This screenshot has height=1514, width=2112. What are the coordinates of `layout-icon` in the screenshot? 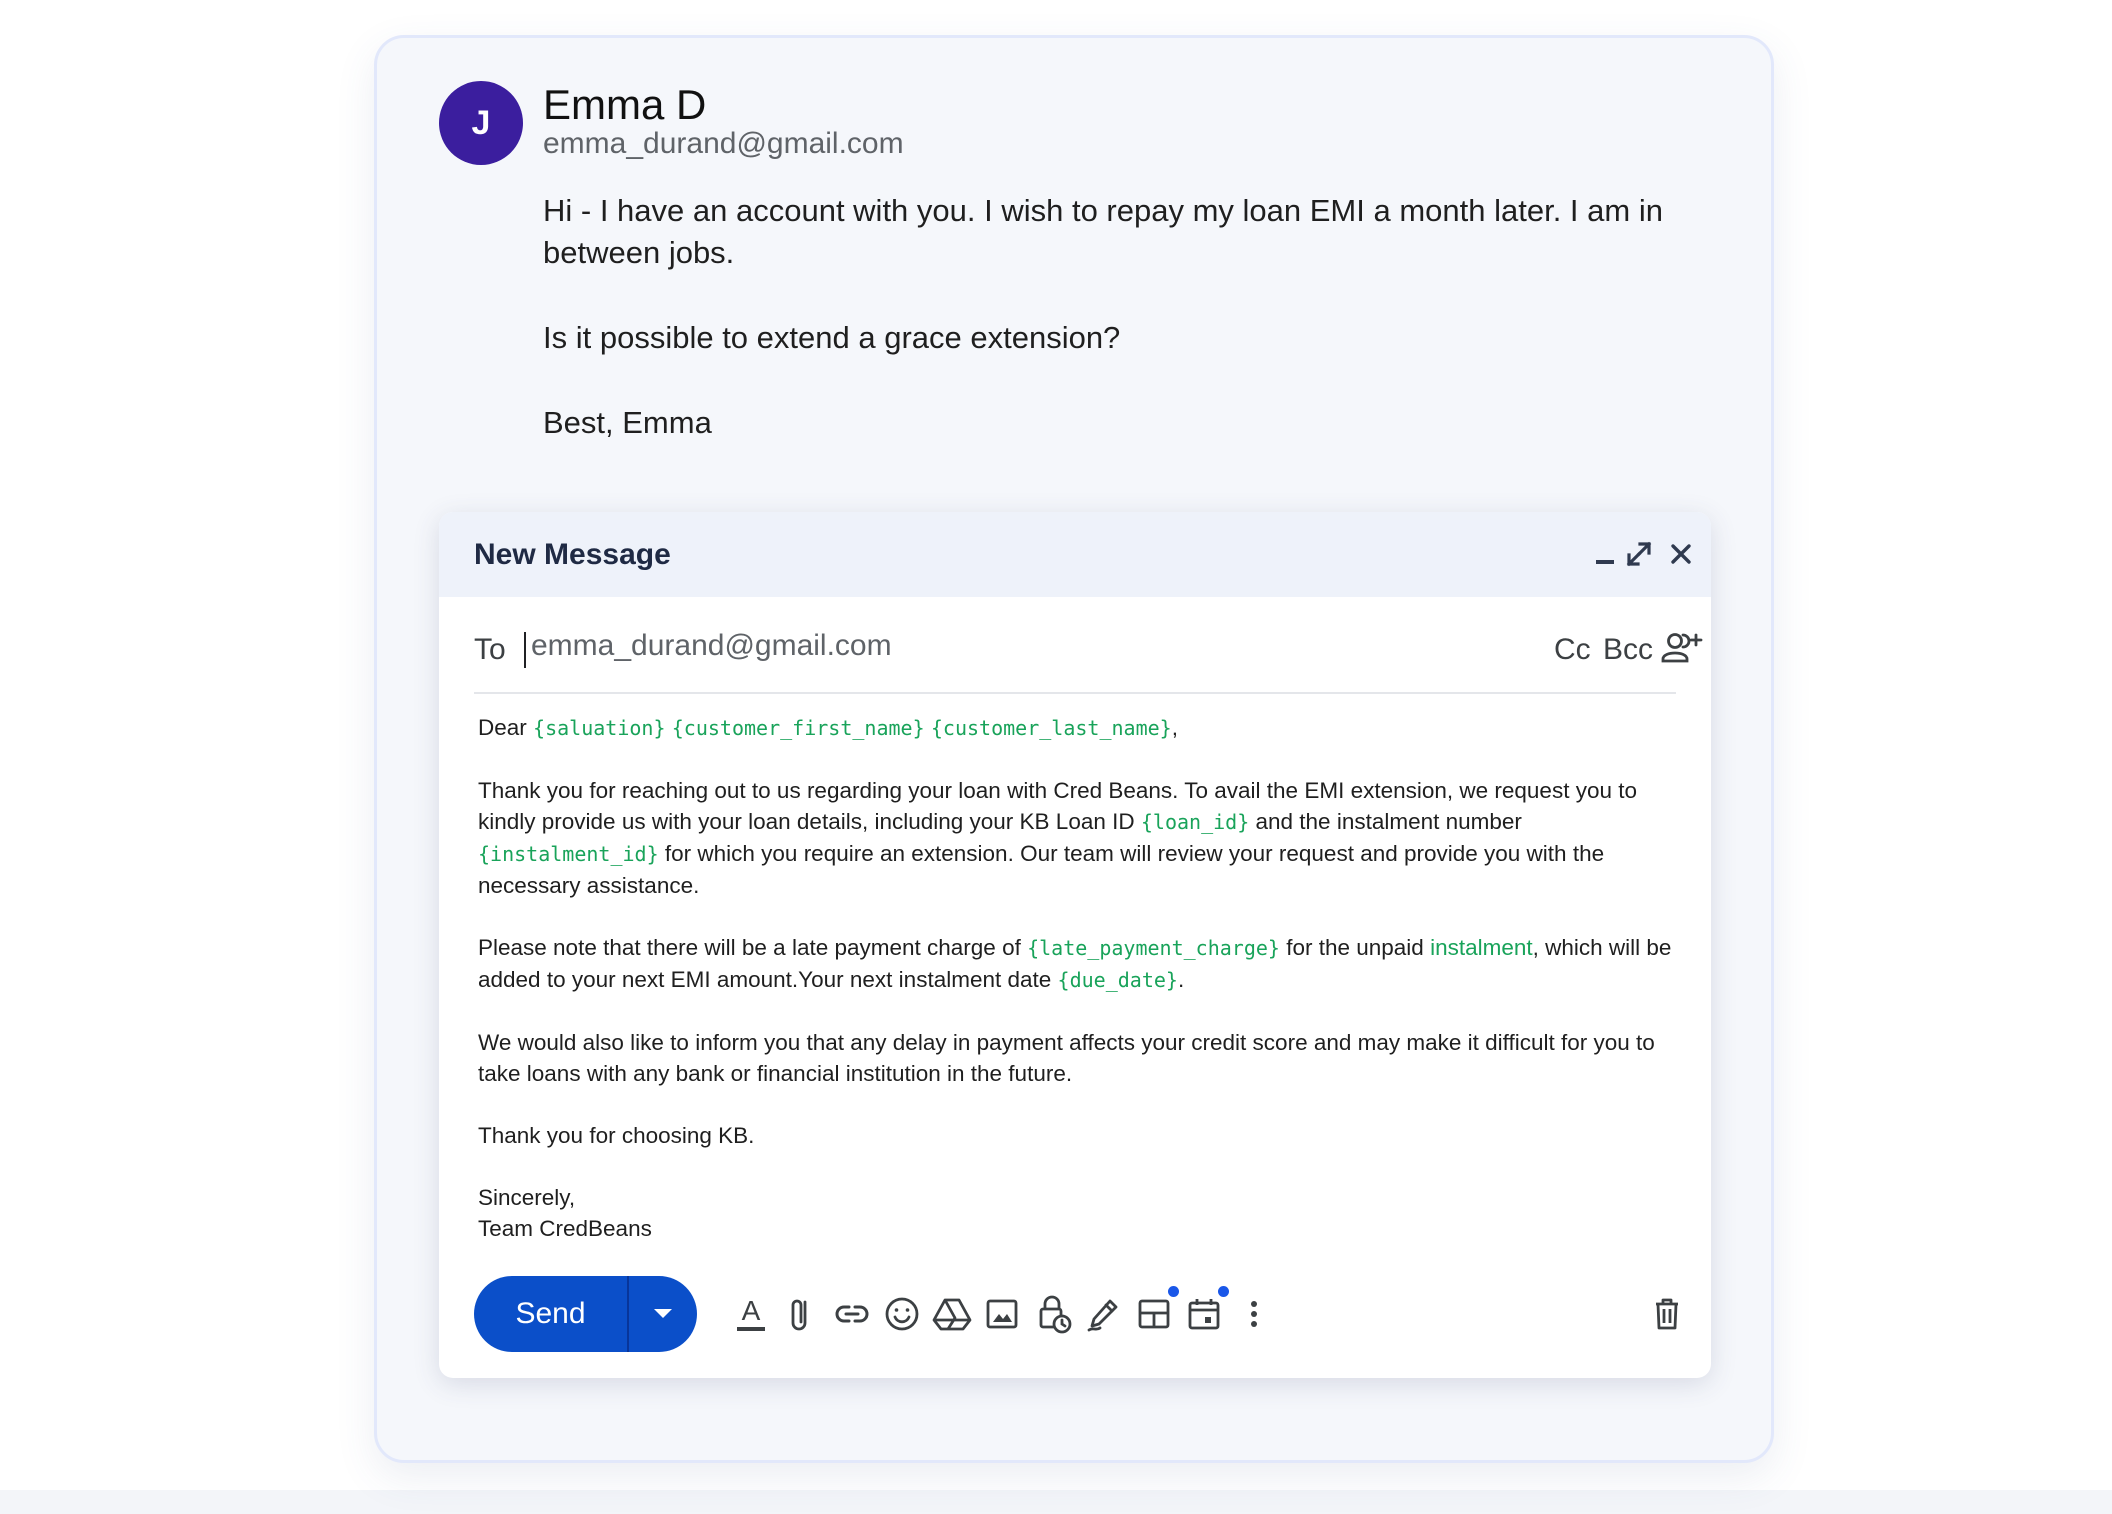 It's located at (1155, 1311).